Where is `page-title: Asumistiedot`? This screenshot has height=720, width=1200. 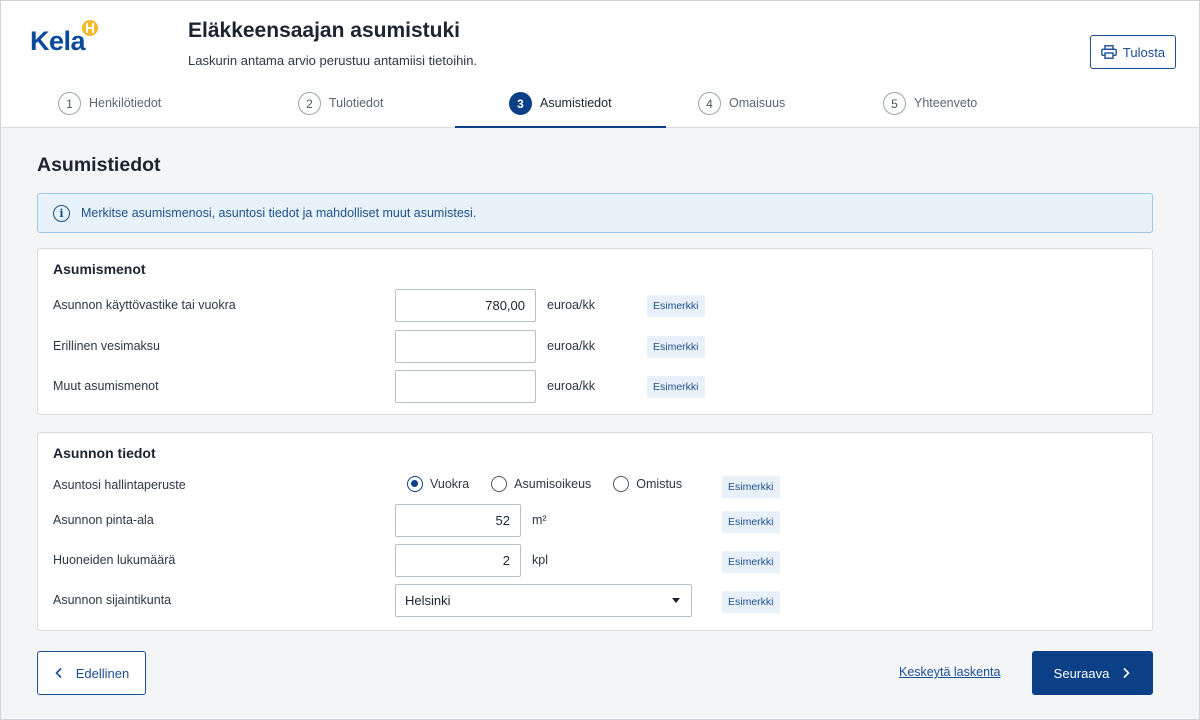 page-title: Asumistiedot is located at coordinates (99, 165).